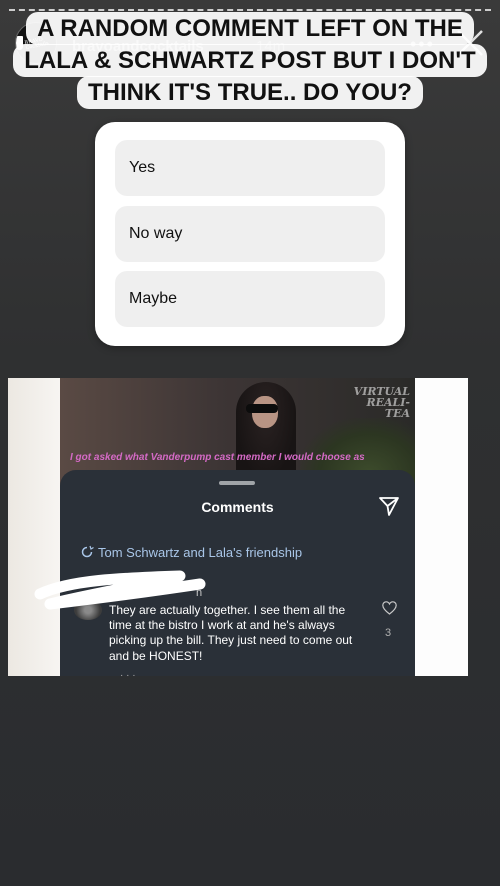 The image size is (500, 886). Describe the element at coordinates (381, 402) in the screenshot. I see `video-logo: VIRTUAL REALI-TEA` at that location.